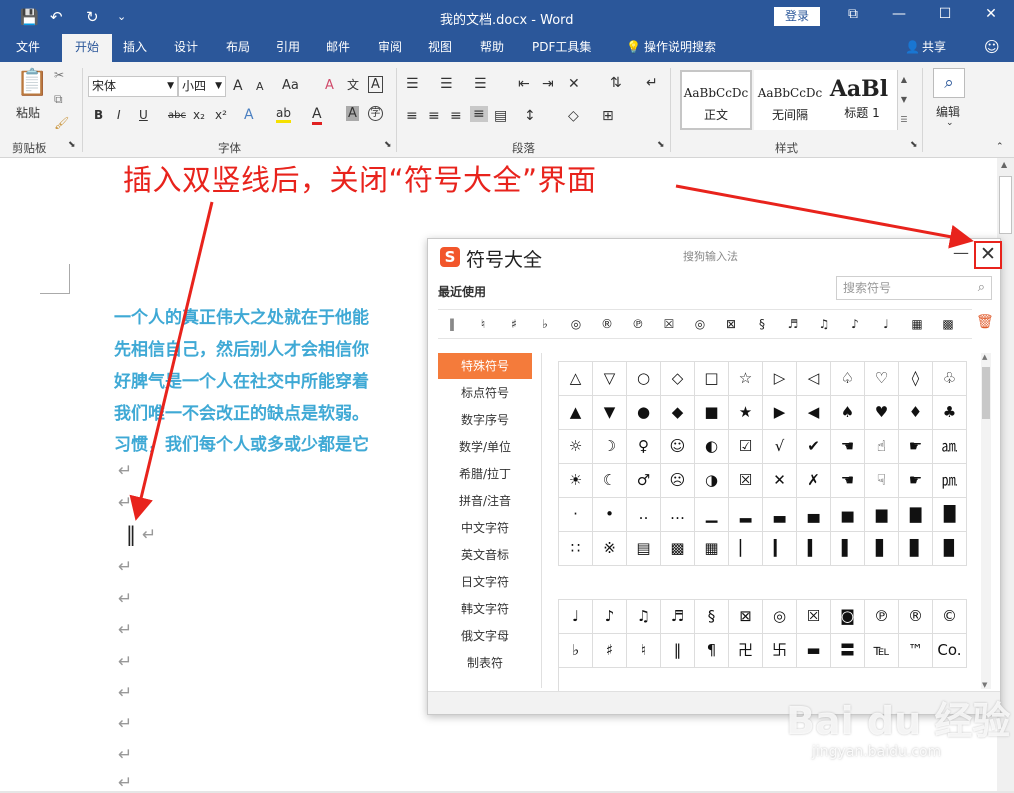  What do you see at coordinates (824, 216) in the screenshot?
I see `arrow-to-close-button` at bounding box center [824, 216].